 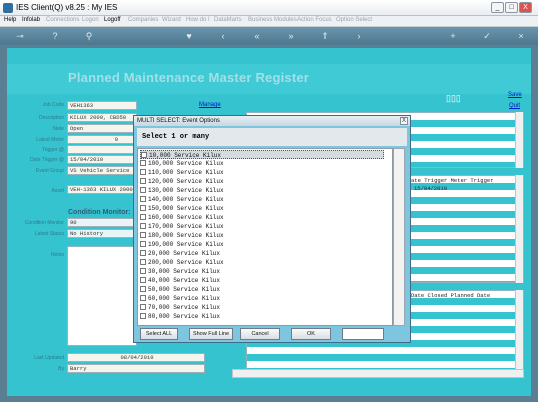 What do you see at coordinates (31, 20) in the screenshot?
I see `menu-infolab: Infolab` at bounding box center [31, 20].